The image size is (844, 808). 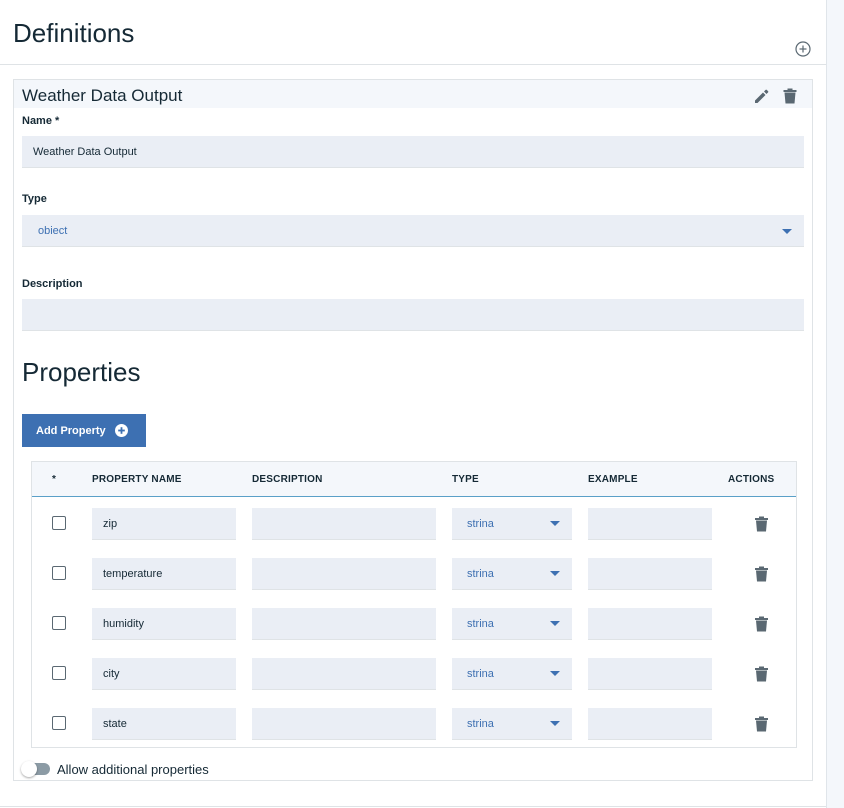 I want to click on property-name-input: humidity, so click(x=164, y=624).